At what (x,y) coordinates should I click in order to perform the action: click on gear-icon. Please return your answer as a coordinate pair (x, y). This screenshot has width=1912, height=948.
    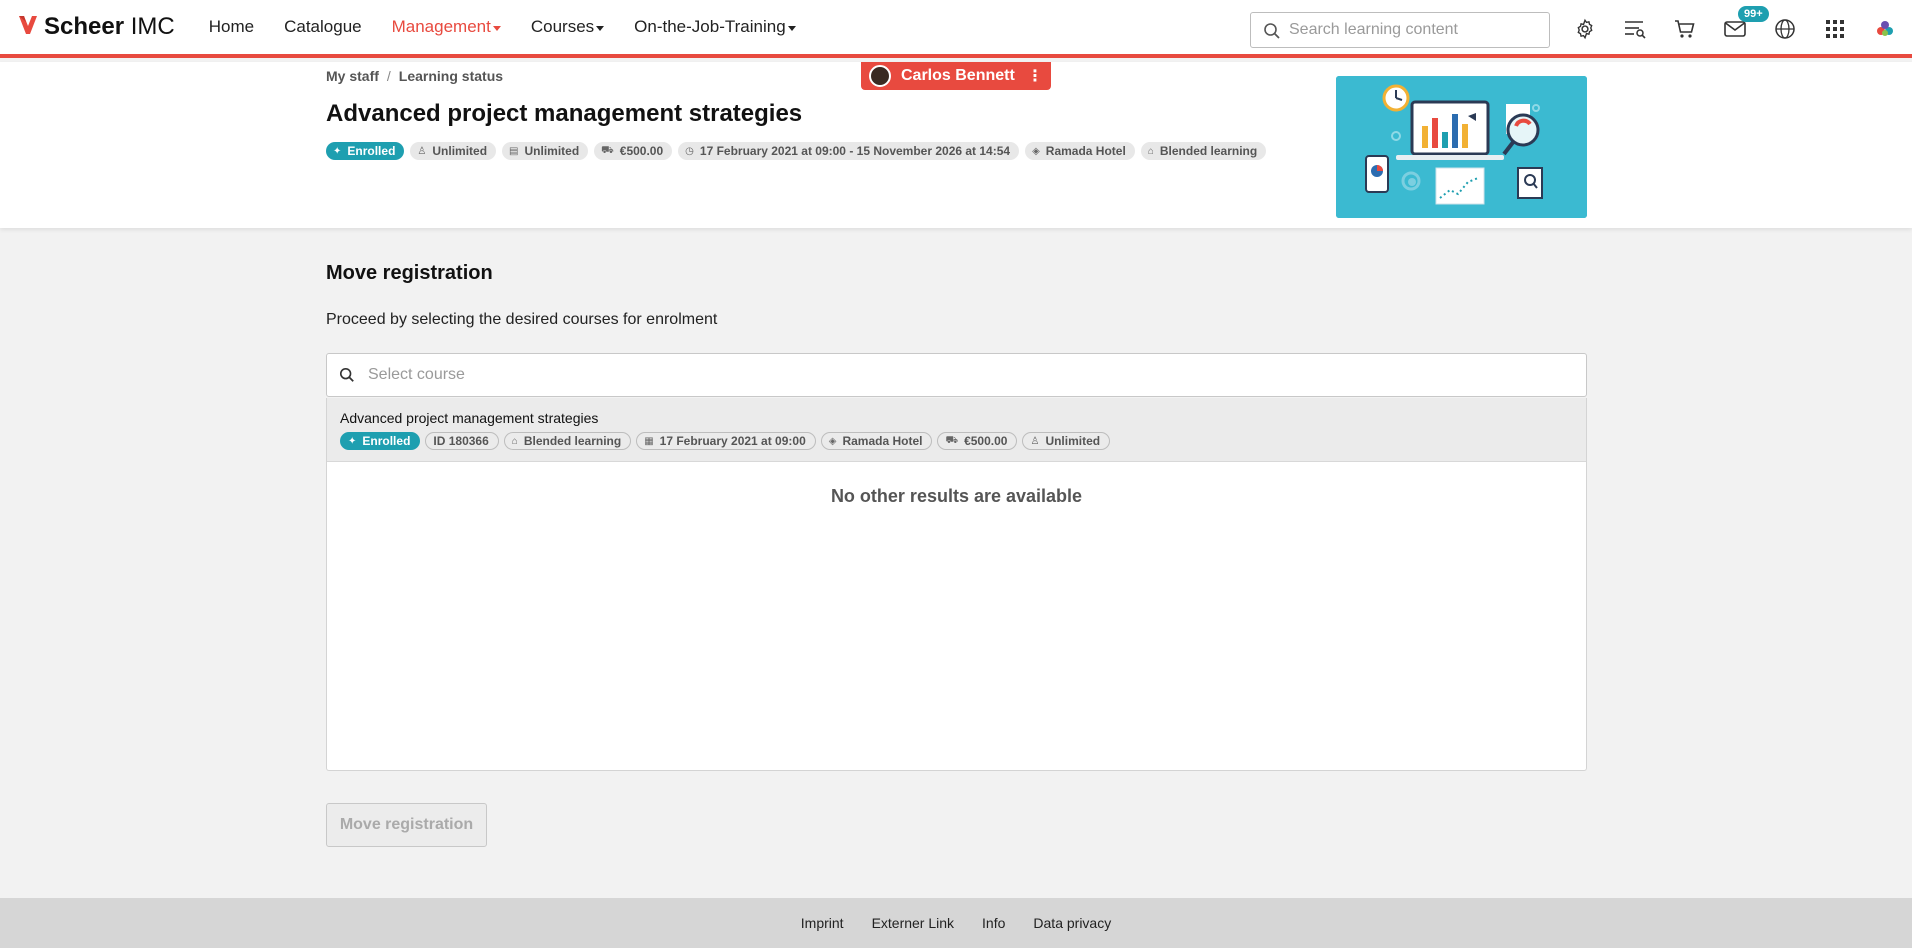
    Looking at the image, I should click on (1585, 29).